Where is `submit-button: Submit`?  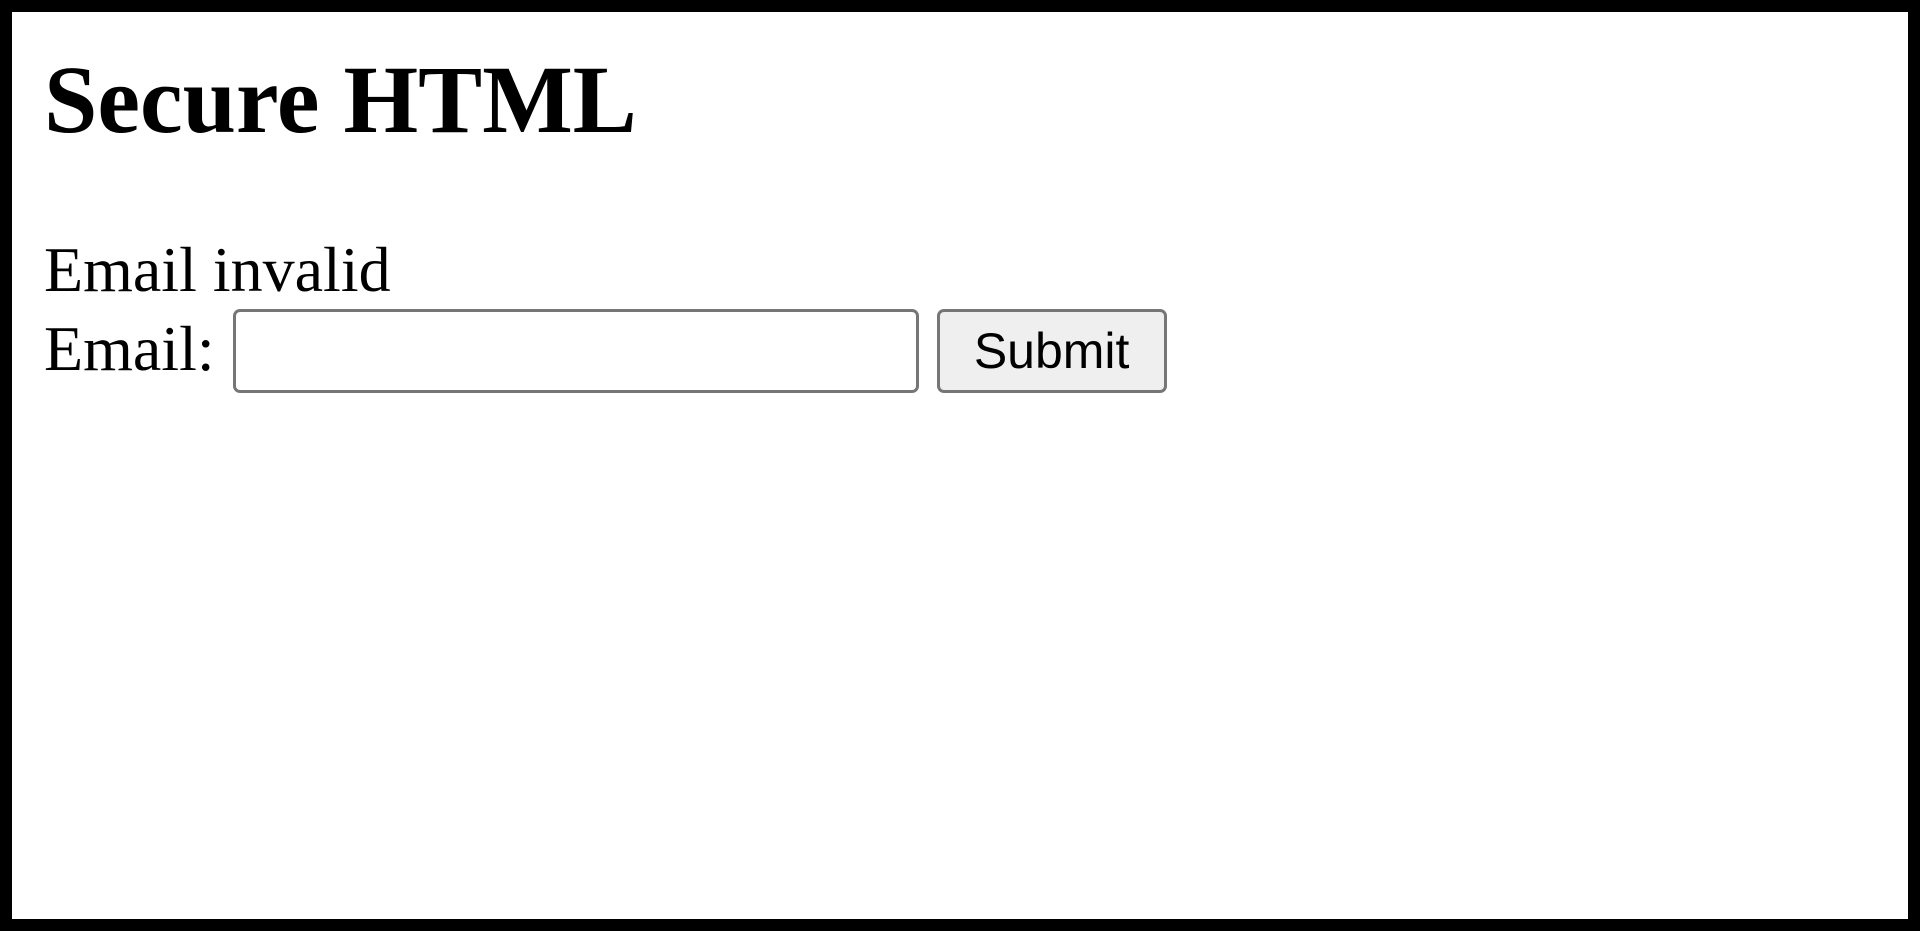 submit-button: Submit is located at coordinates (1051, 351).